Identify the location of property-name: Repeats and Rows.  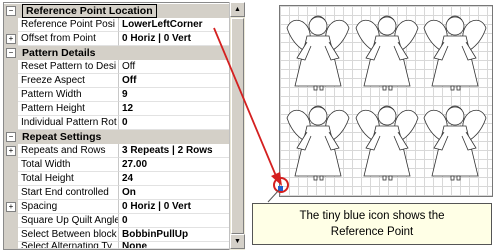
(68, 151).